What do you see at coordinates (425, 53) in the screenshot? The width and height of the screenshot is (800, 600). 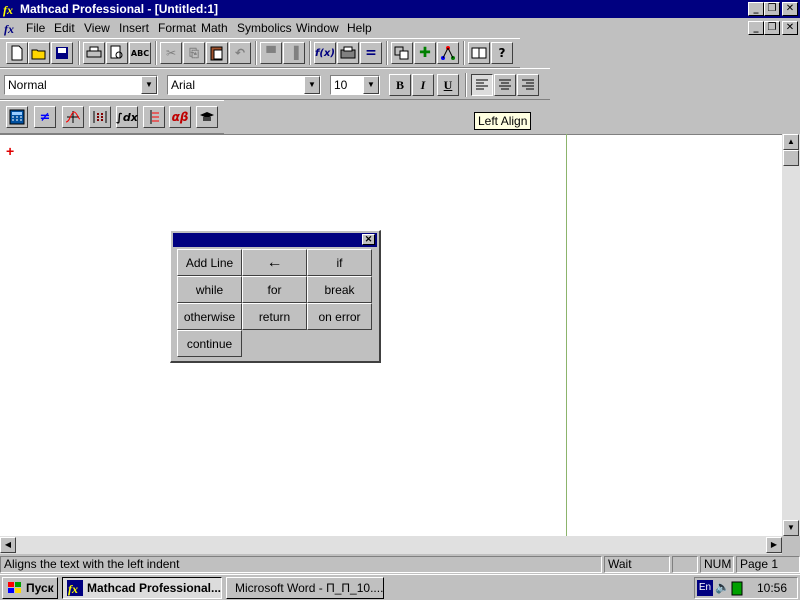 I see `resource-center-icon: ✚` at bounding box center [425, 53].